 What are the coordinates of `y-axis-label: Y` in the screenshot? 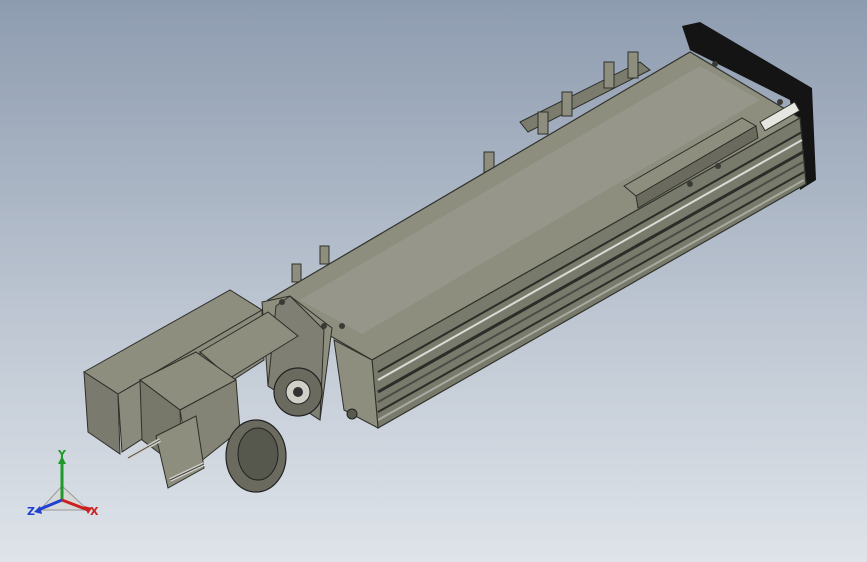 It's located at (62, 454).